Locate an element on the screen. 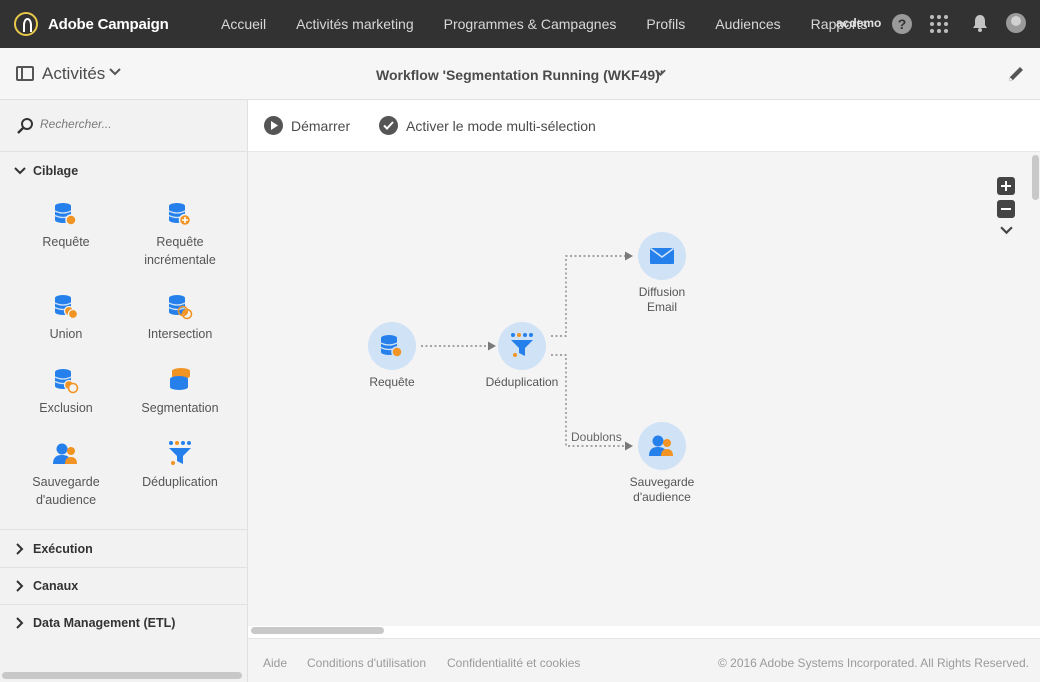 The height and width of the screenshot is (682, 1040). footer-privacy-link: Confidentialité et cookies is located at coordinates (513, 663).